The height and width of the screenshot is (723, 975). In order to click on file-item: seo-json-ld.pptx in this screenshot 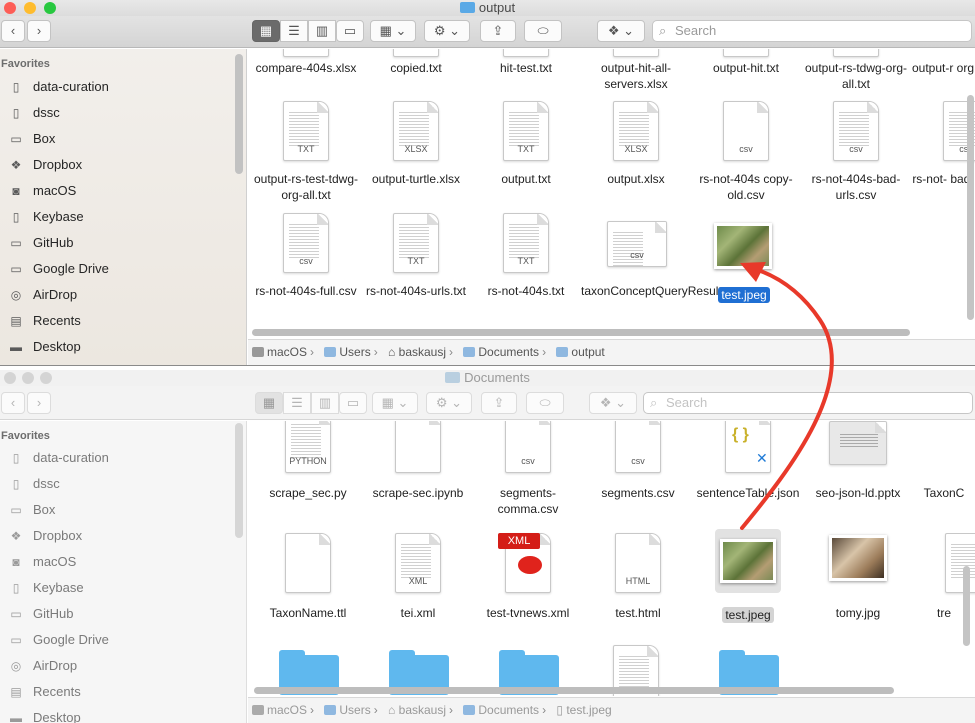, I will do `click(858, 471)`.